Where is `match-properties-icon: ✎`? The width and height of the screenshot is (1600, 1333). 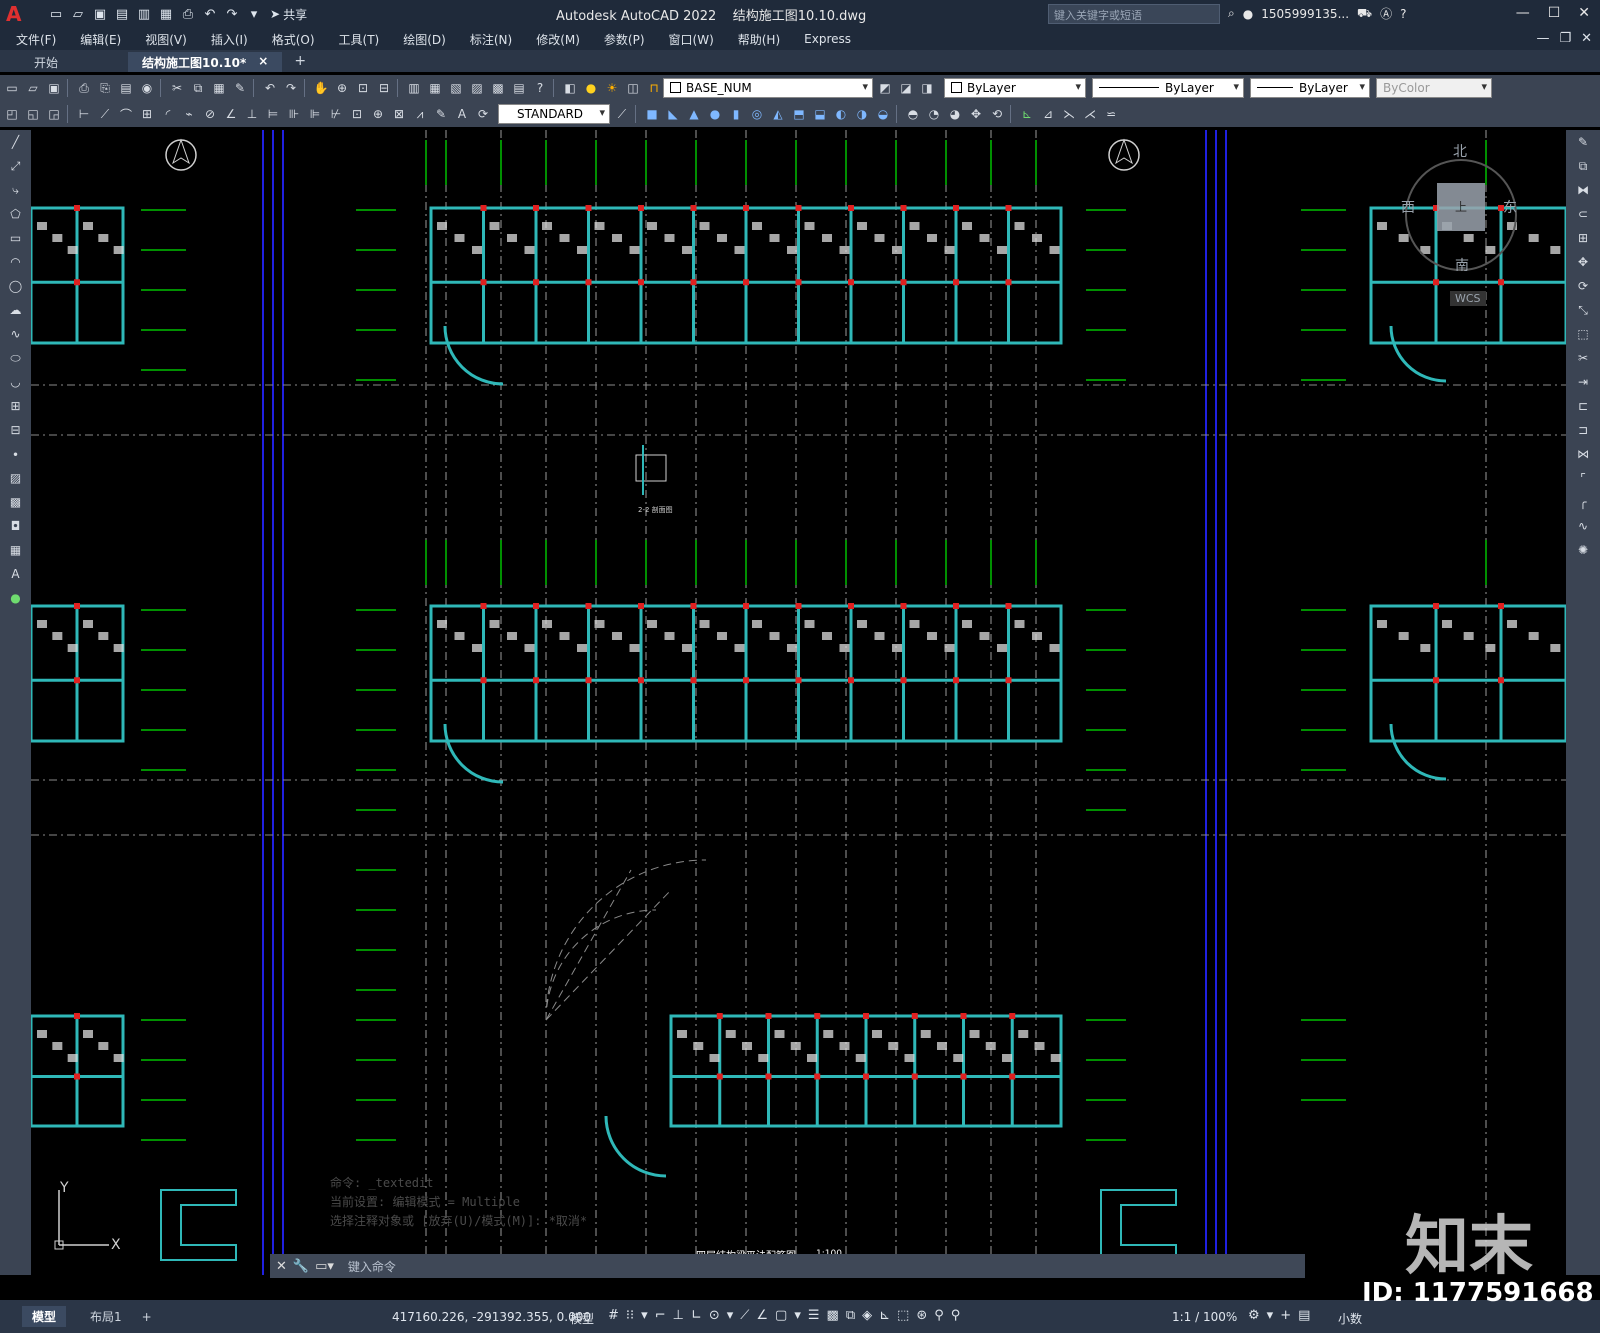
match-properties-icon: ✎ is located at coordinates (240, 88).